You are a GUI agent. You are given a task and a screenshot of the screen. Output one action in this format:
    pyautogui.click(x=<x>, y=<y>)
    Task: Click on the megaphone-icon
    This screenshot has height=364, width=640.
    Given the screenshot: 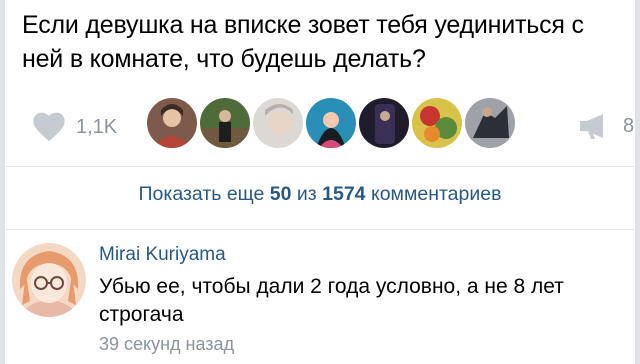 What is the action you would take?
    pyautogui.click(x=591, y=126)
    